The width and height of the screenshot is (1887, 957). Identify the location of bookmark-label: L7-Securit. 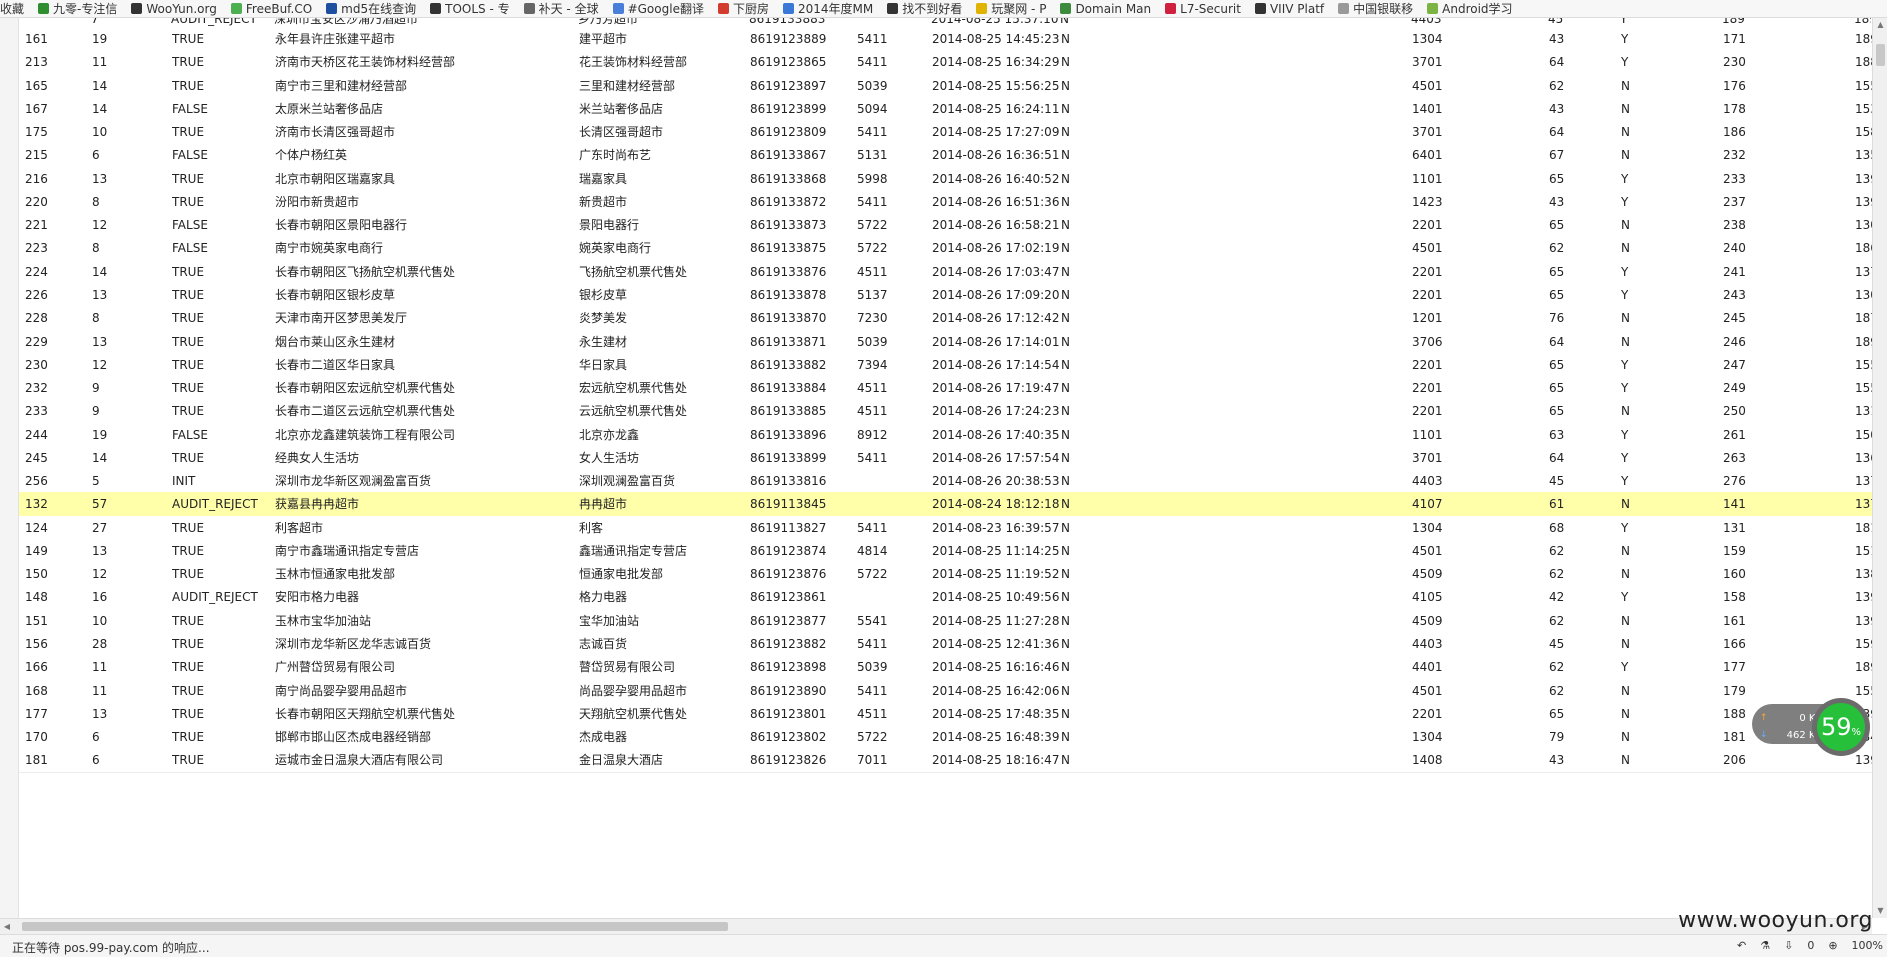
(1210, 8).